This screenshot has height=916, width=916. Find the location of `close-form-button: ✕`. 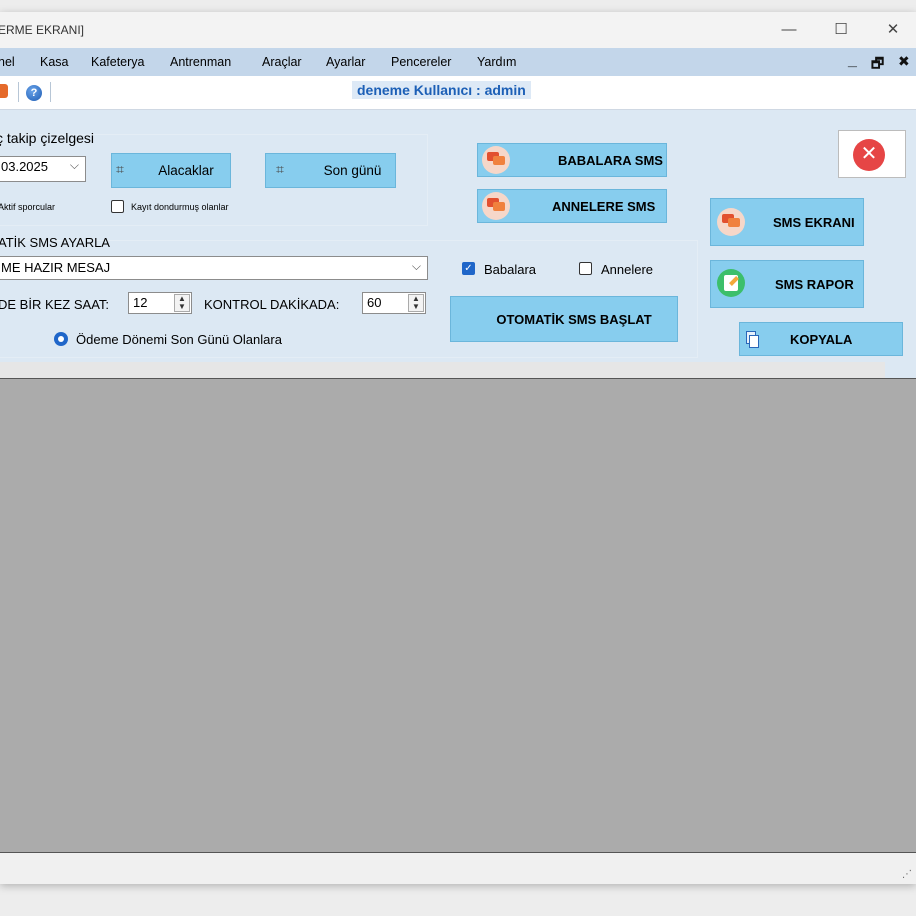

close-form-button: ✕ is located at coordinates (872, 154).